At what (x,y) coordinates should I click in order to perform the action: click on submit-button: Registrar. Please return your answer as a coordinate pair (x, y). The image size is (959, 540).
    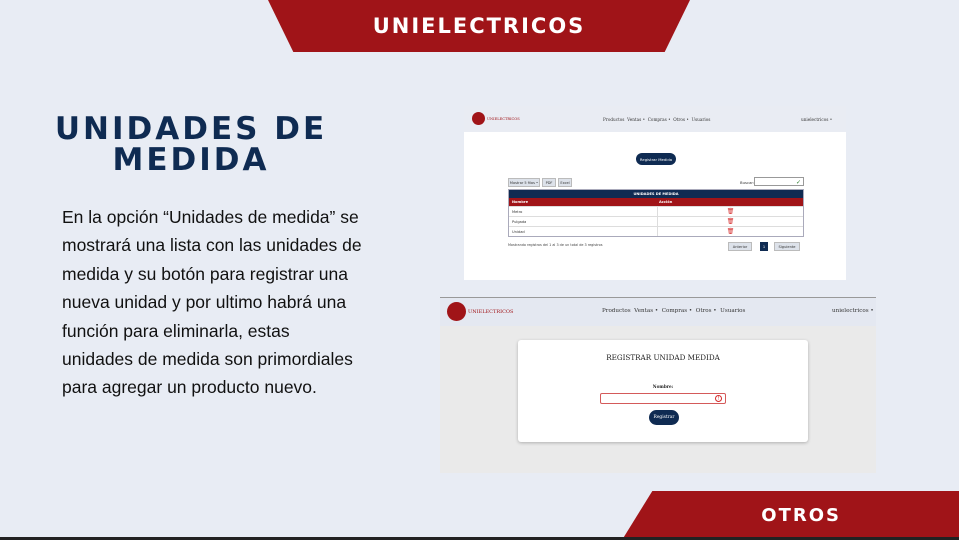
    Looking at the image, I should click on (664, 417).